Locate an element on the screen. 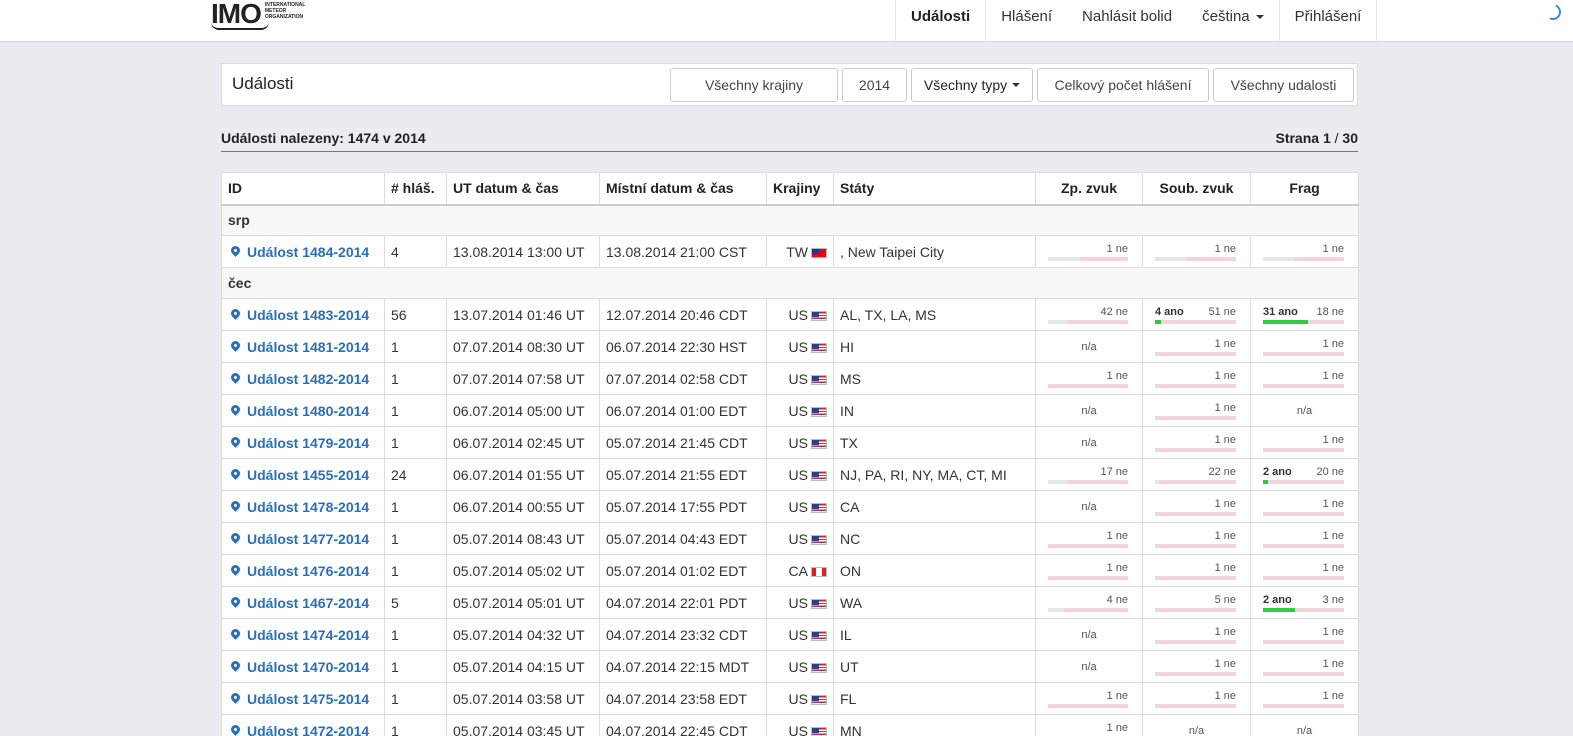  event-link: Událost 1476-2014 is located at coordinates (303, 571).